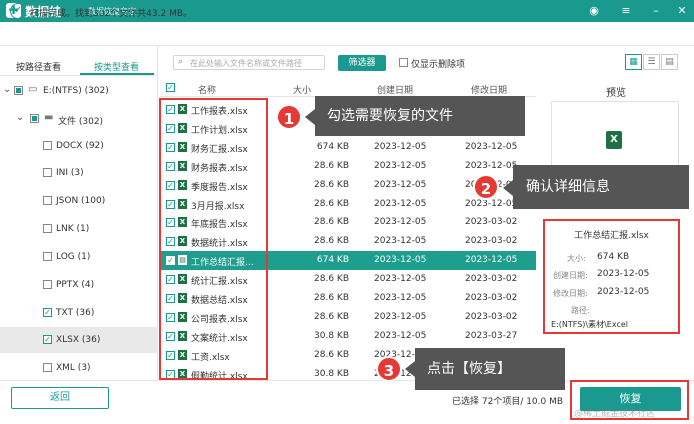  I want to click on user-icon: ◉, so click(594, 11).